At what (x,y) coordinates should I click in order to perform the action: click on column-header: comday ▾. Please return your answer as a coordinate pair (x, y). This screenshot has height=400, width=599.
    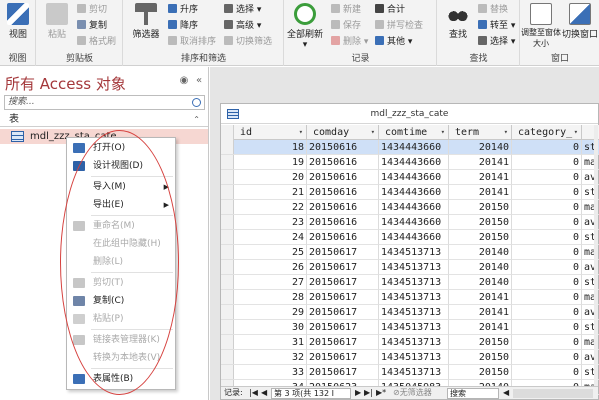
    Looking at the image, I should click on (343, 132).